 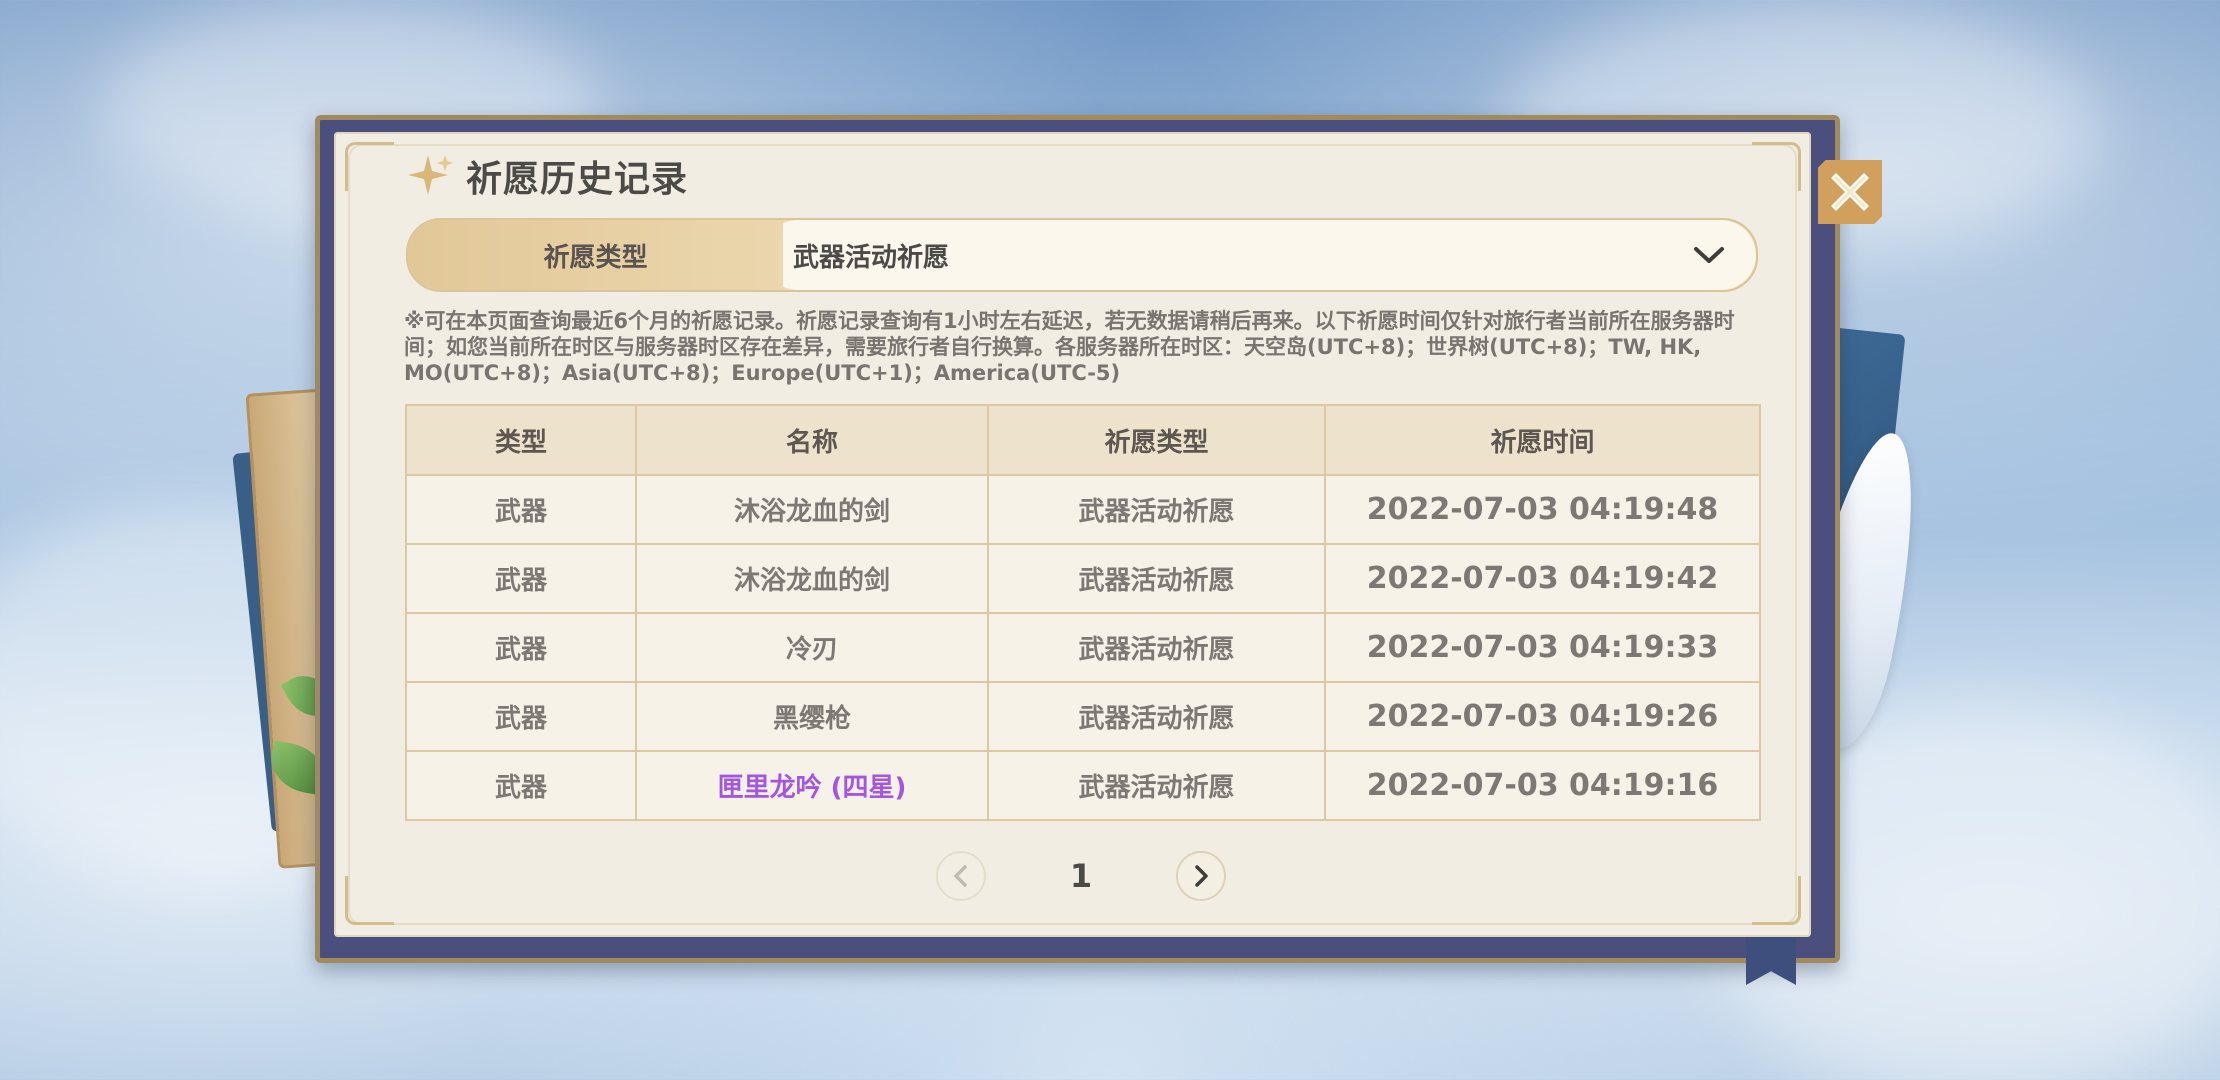 I want to click on table-header-row: 类型 名称 祈愿类型 祈愿时间, so click(x=1083, y=440).